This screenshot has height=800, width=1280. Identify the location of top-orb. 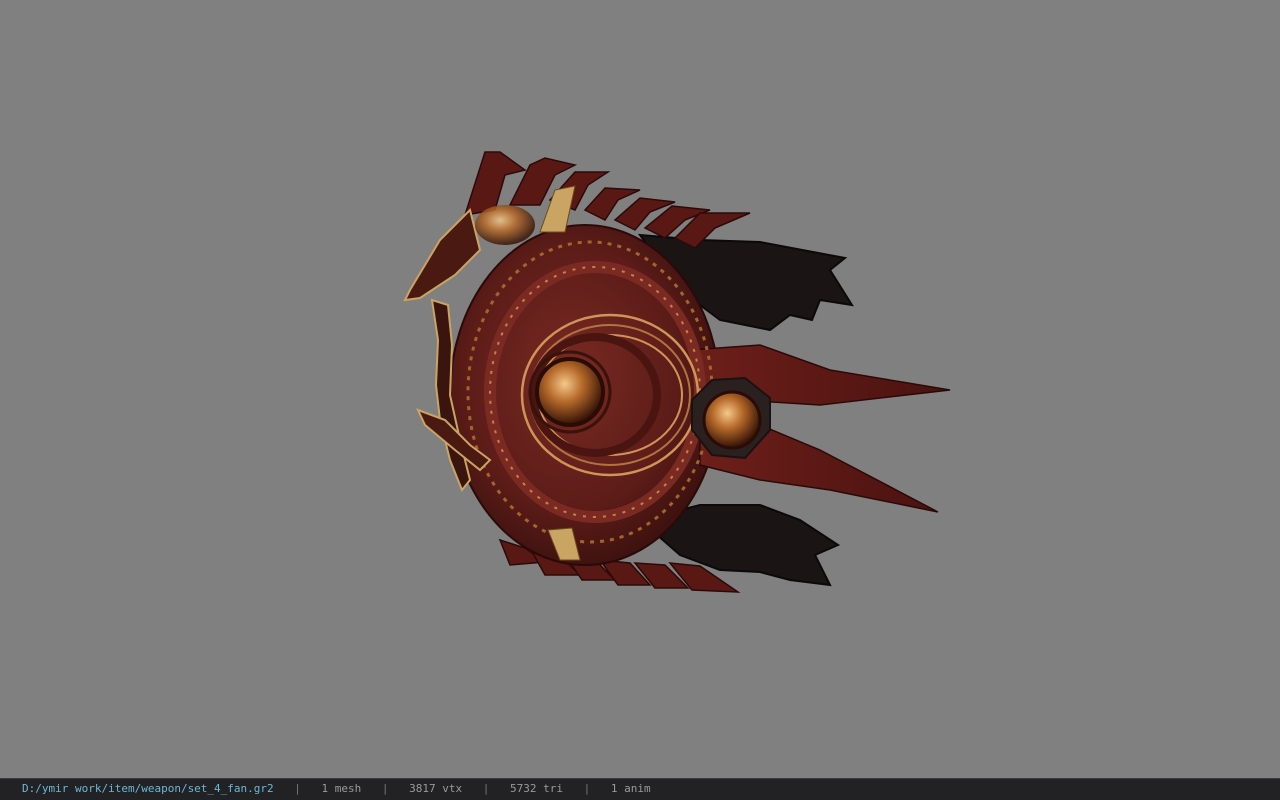
(505, 225).